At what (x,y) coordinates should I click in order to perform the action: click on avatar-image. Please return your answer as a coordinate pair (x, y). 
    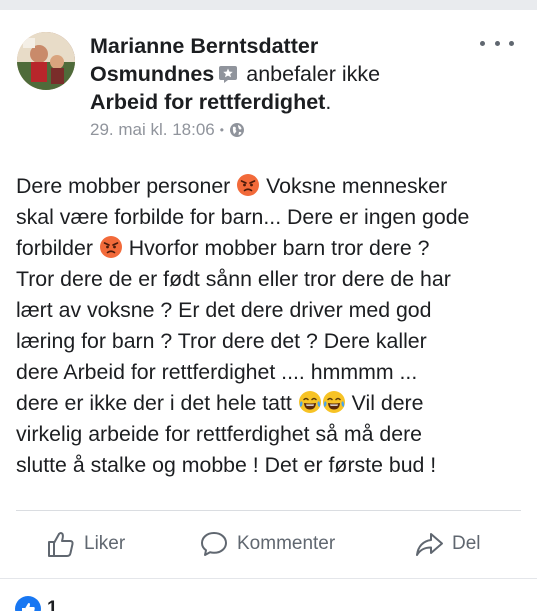
    Looking at the image, I should click on (46, 61).